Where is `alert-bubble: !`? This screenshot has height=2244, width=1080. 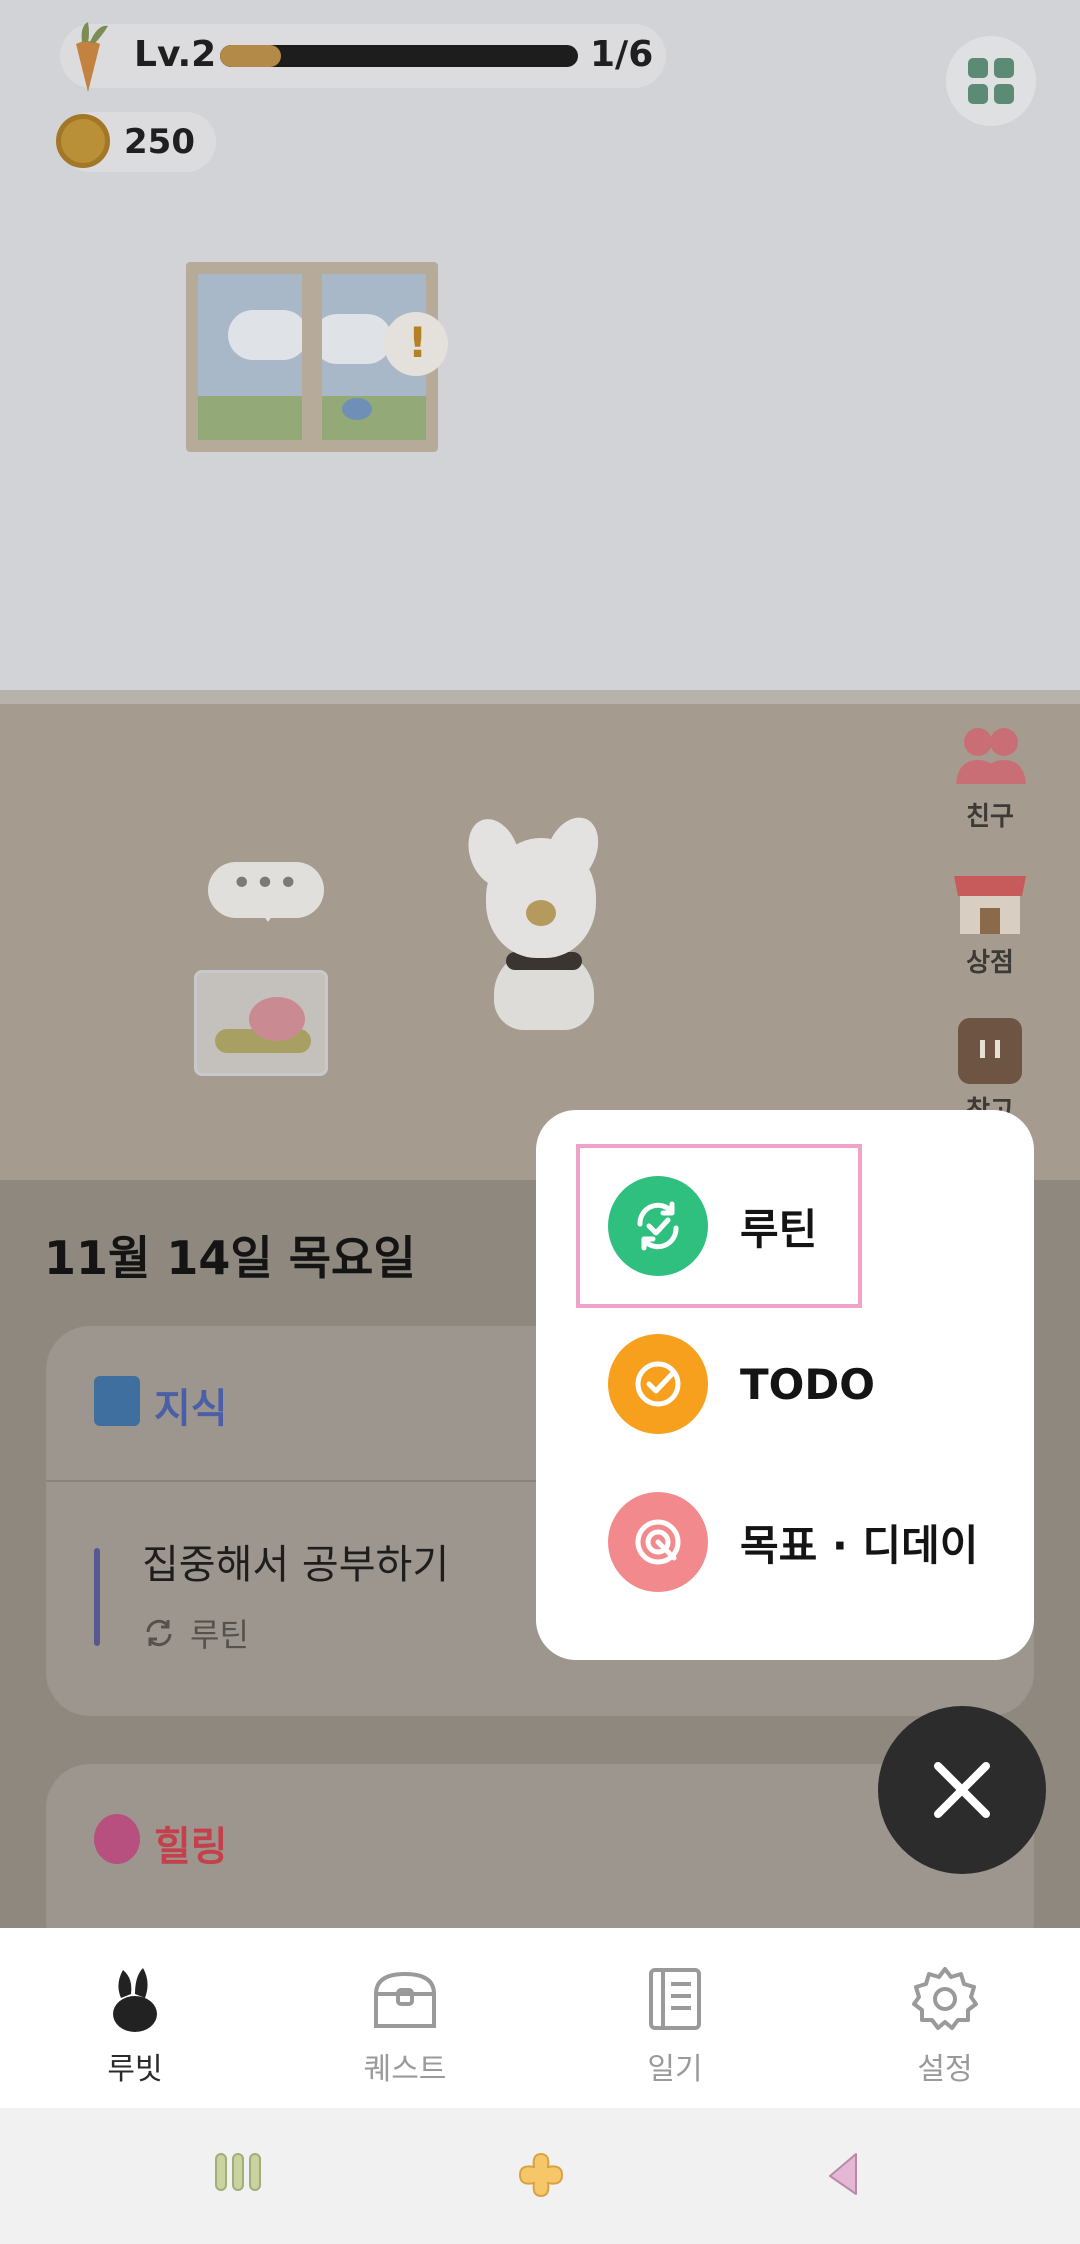
alert-bubble: ! is located at coordinates (416, 344).